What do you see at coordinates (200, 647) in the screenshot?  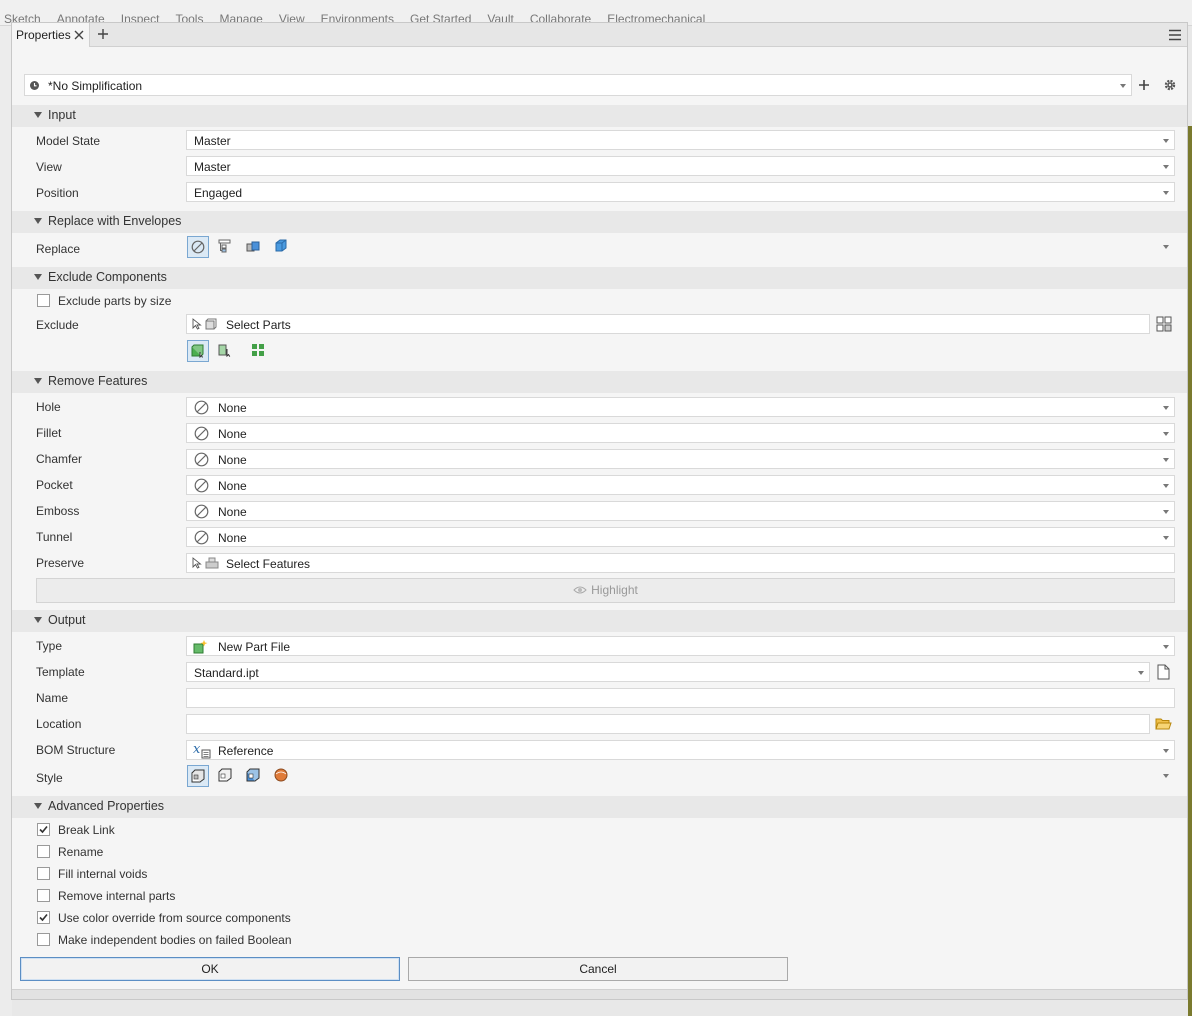 I see `new-part-icon` at bounding box center [200, 647].